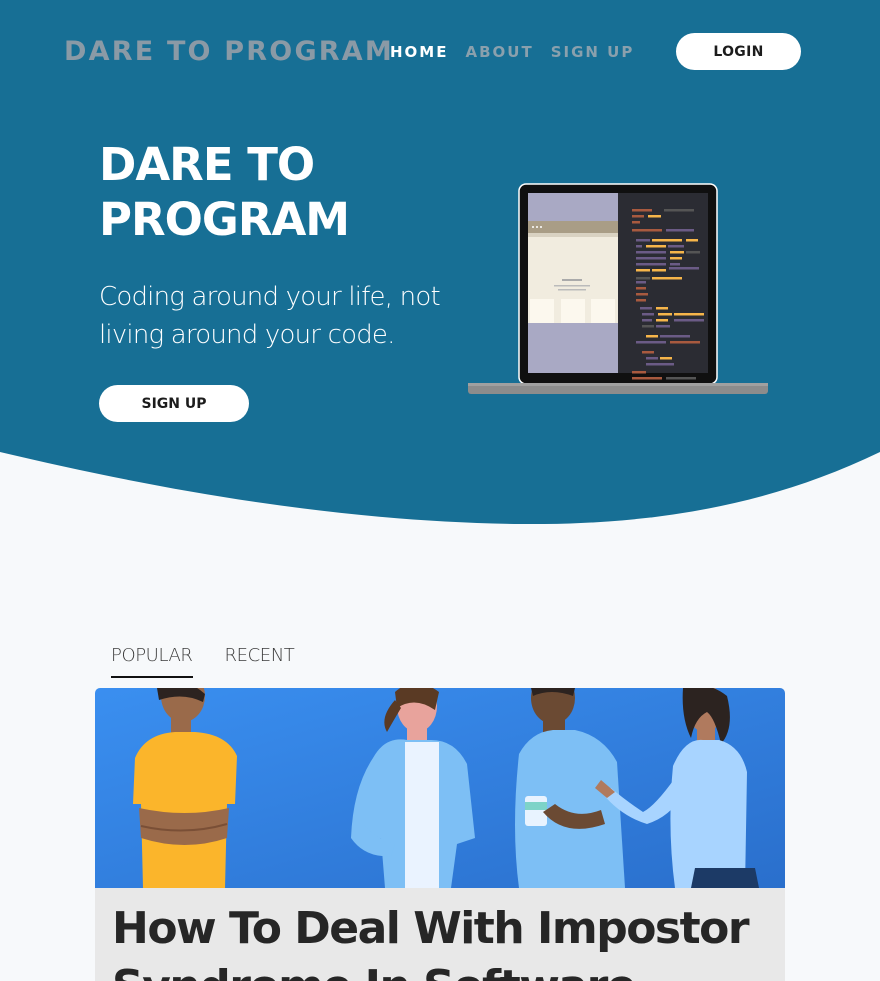 The height and width of the screenshot is (981, 880). What do you see at coordinates (618, 288) in the screenshot?
I see `laptop-illustration` at bounding box center [618, 288].